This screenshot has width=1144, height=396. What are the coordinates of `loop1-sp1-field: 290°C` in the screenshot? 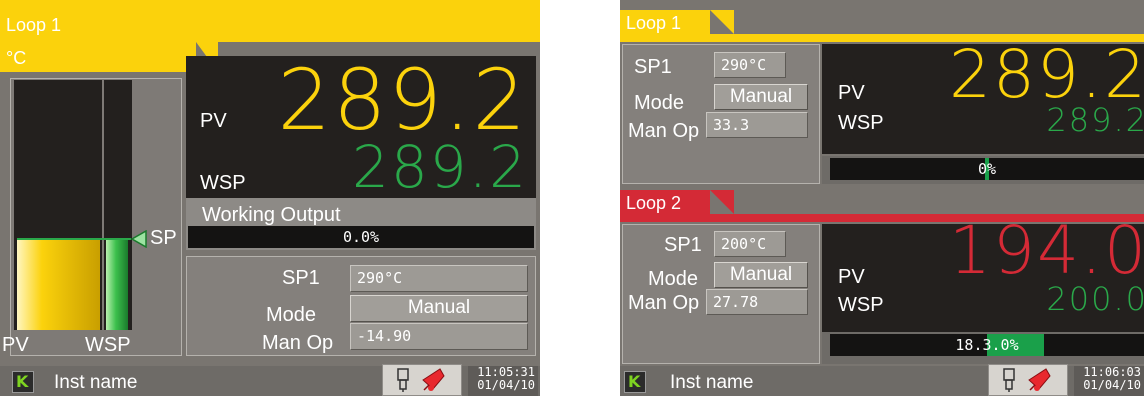 It's located at (750, 65).